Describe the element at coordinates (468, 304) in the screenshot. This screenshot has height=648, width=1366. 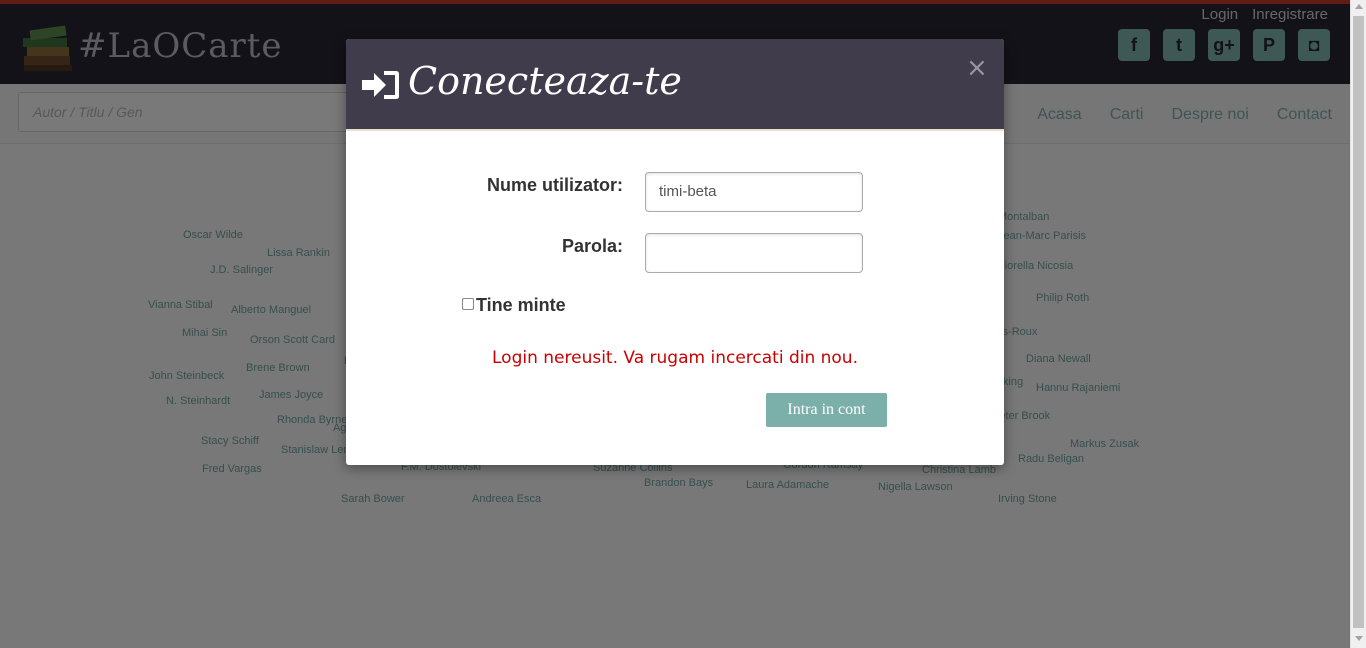
I see `remember-me-checkbox` at that location.